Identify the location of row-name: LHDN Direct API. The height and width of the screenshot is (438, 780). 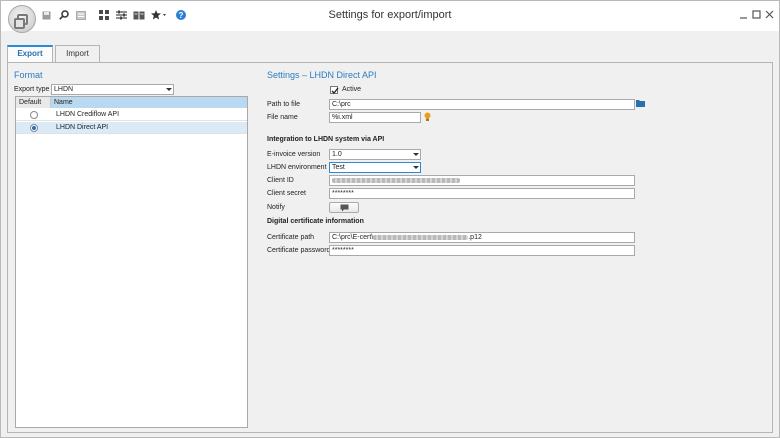
(82, 127).